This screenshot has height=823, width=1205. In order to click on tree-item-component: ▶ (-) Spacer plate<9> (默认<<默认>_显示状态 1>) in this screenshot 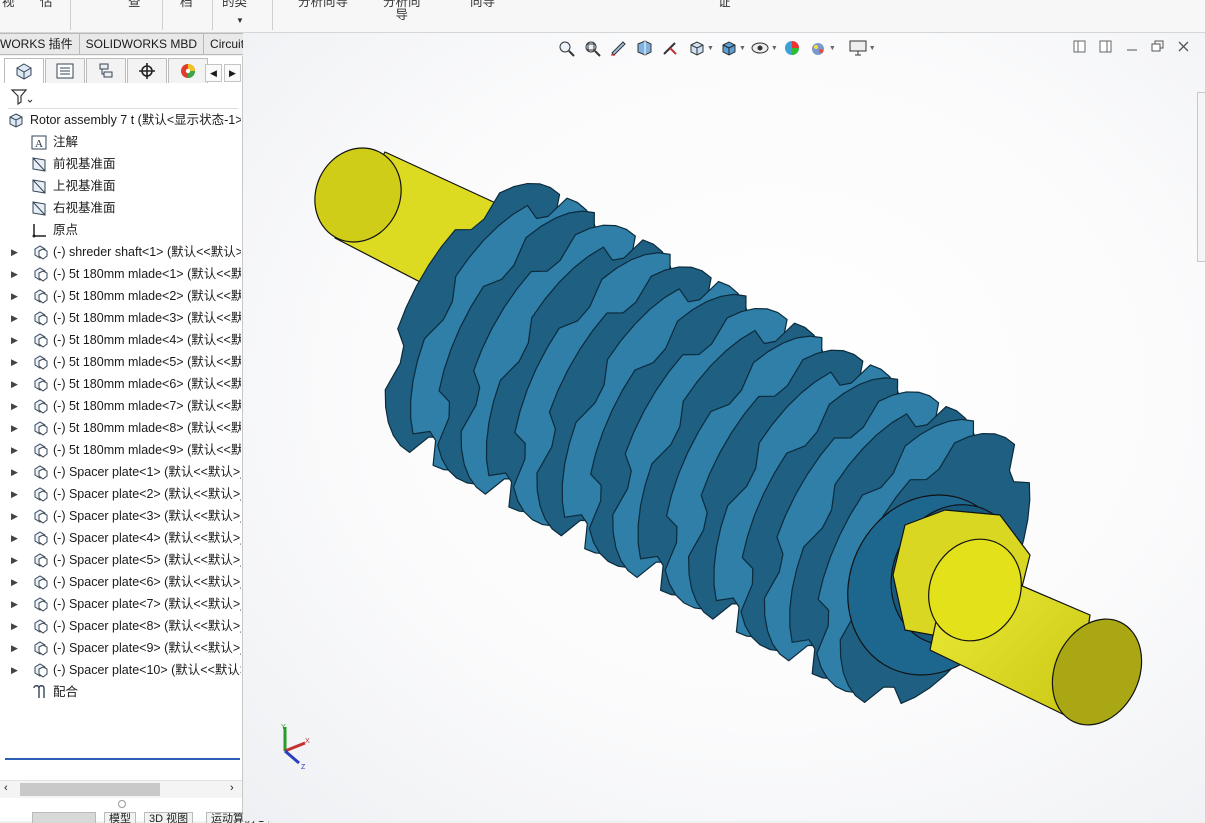, I will do `click(120, 648)`.